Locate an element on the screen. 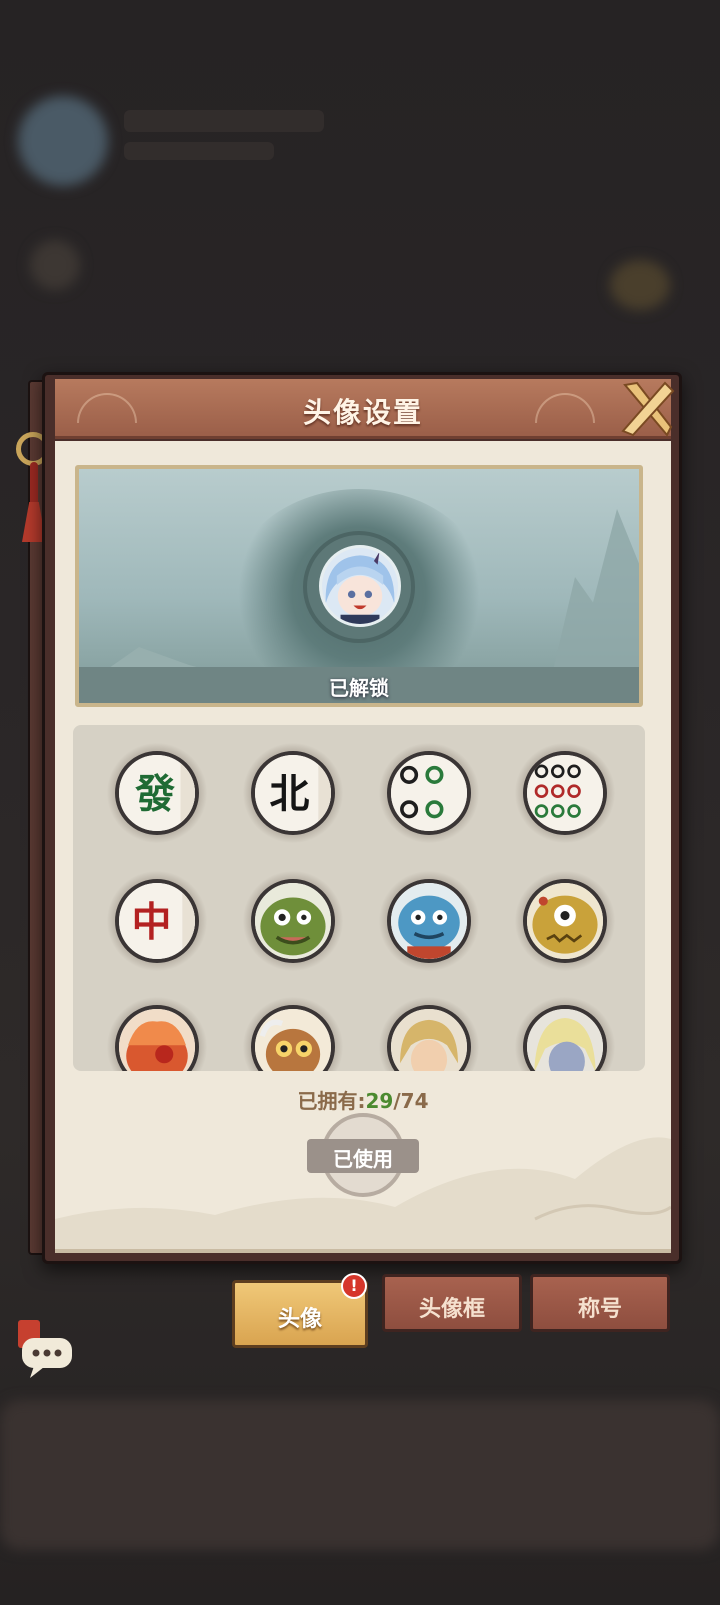 This screenshot has width=720, height=1605. avatar-option-bei: 北 is located at coordinates (293, 793).